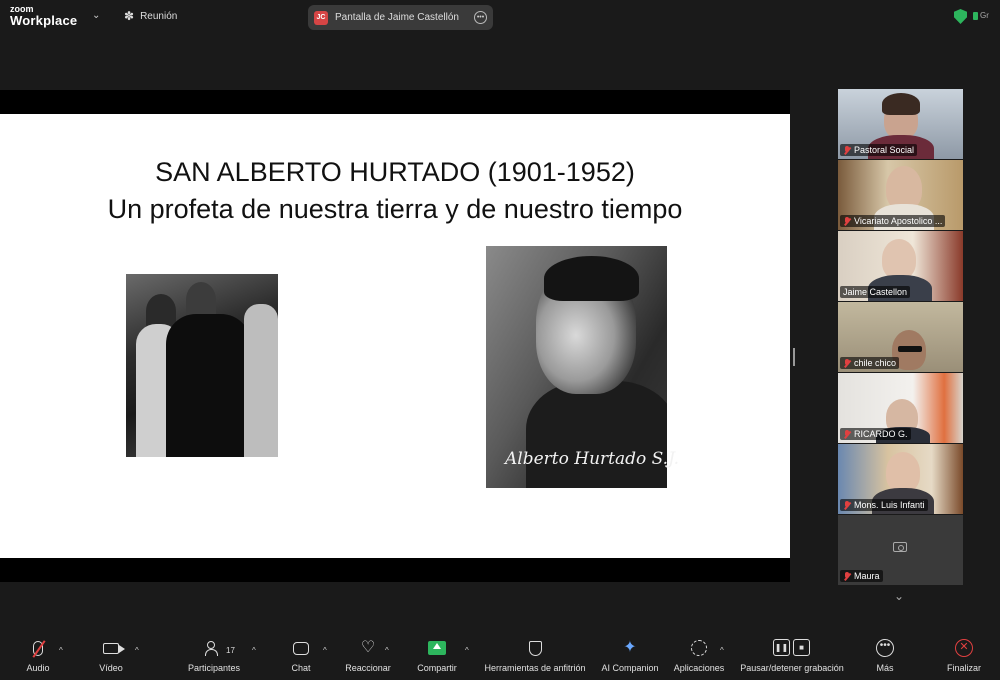 This screenshot has width=1000, height=680. I want to click on security-shield-icon, so click(960, 16).